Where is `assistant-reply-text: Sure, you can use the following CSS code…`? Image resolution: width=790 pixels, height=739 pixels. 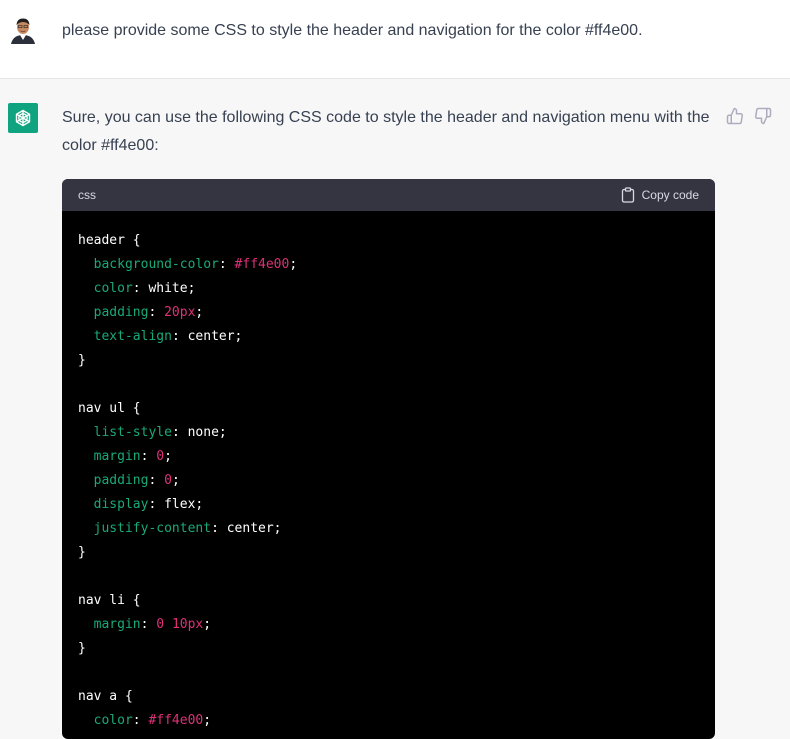
assistant-reply-text: Sure, you can use the following CSS code… is located at coordinates (386, 131).